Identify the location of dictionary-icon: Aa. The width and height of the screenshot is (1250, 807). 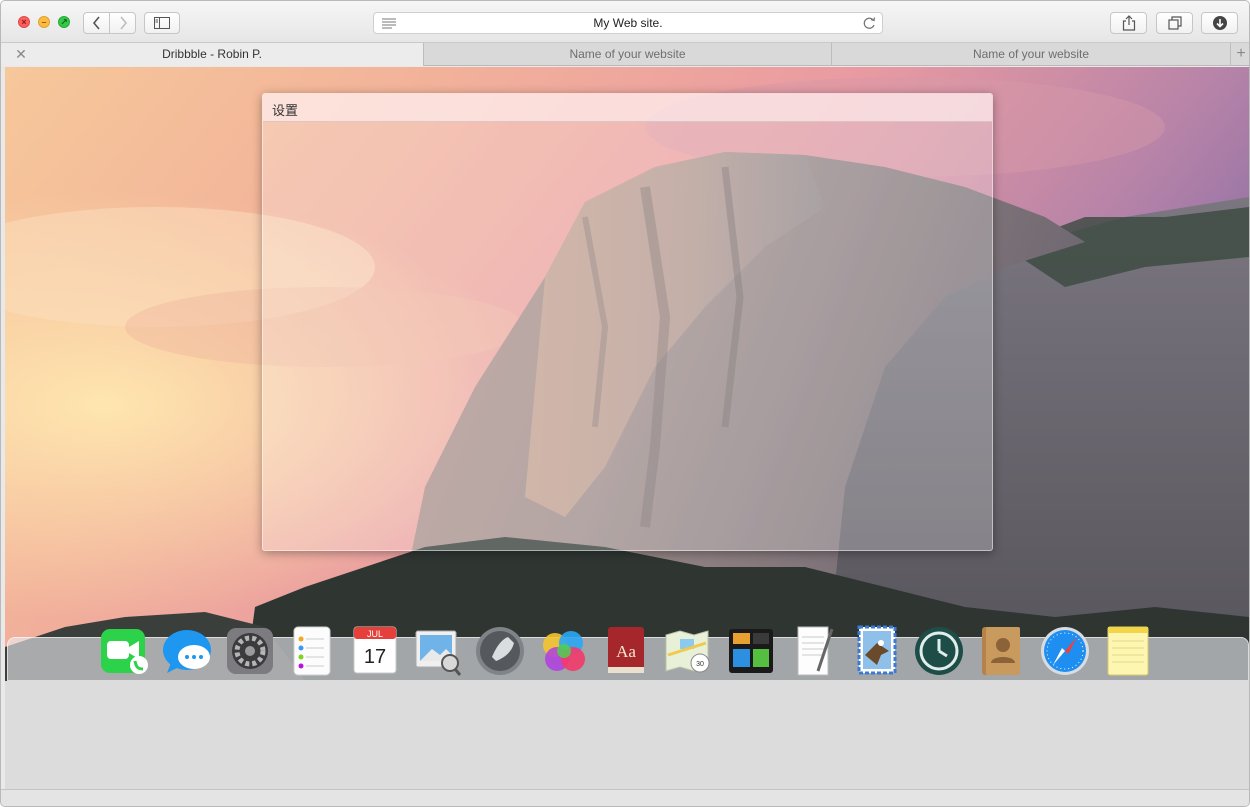
(626, 650).